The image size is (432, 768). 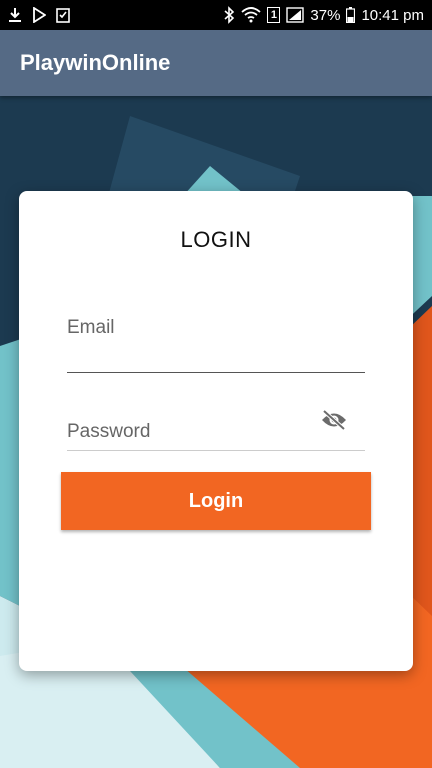 What do you see at coordinates (95, 62) in the screenshot?
I see `app-title: PlaywinOnline` at bounding box center [95, 62].